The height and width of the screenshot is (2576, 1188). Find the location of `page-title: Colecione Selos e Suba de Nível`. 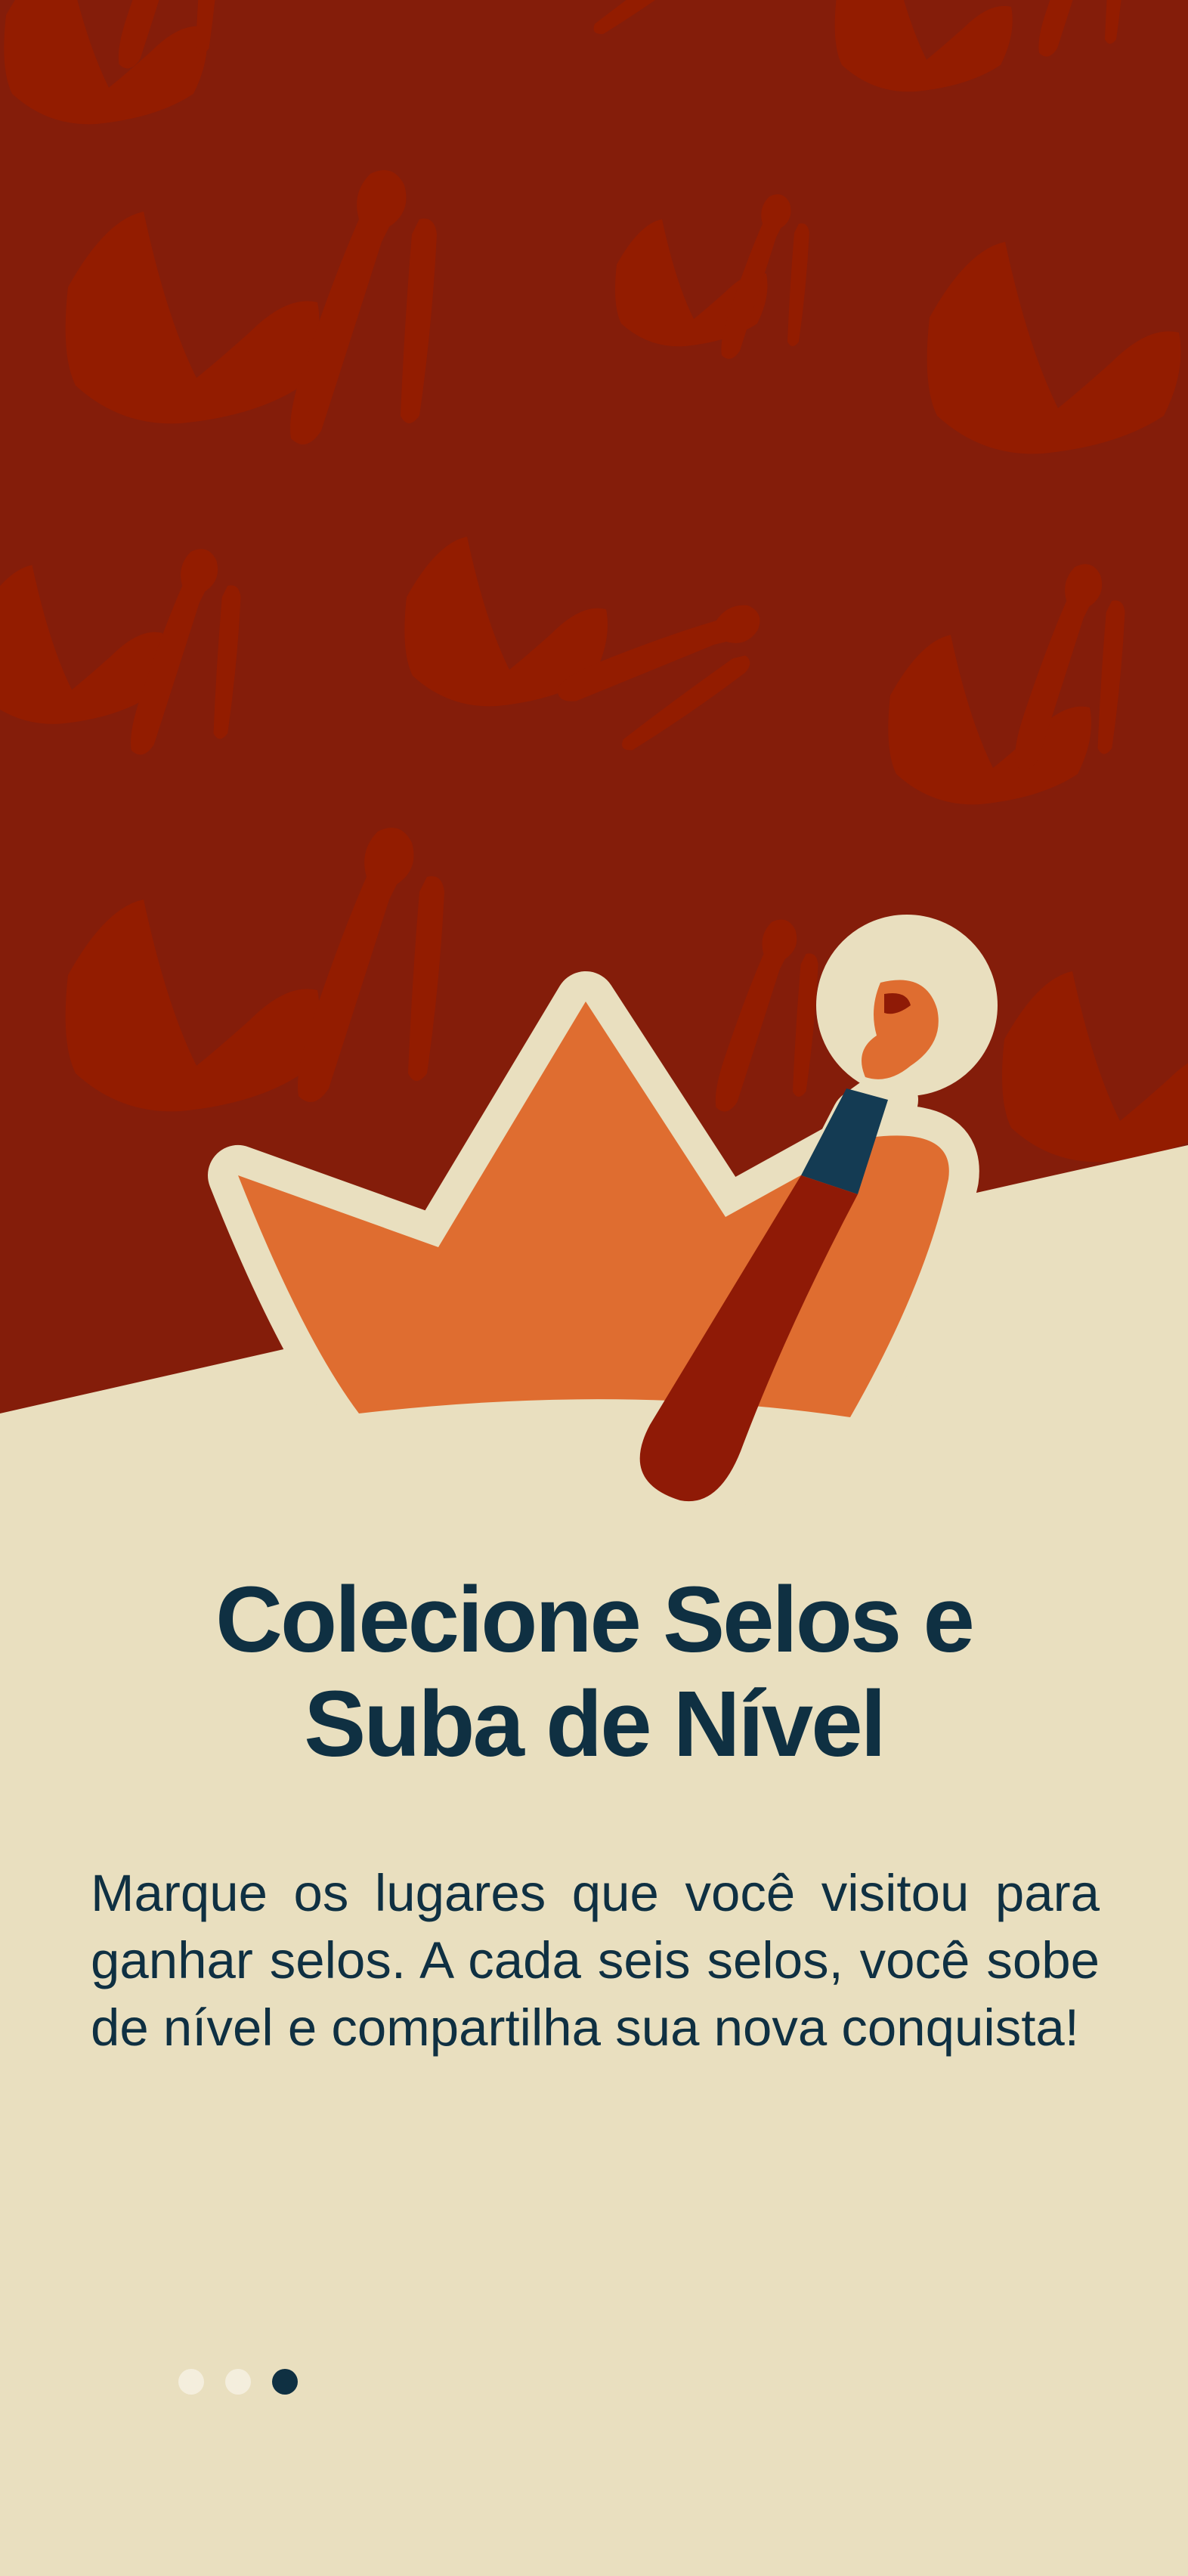

page-title: Colecione Selos e Suba de Nível is located at coordinates (594, 1672).